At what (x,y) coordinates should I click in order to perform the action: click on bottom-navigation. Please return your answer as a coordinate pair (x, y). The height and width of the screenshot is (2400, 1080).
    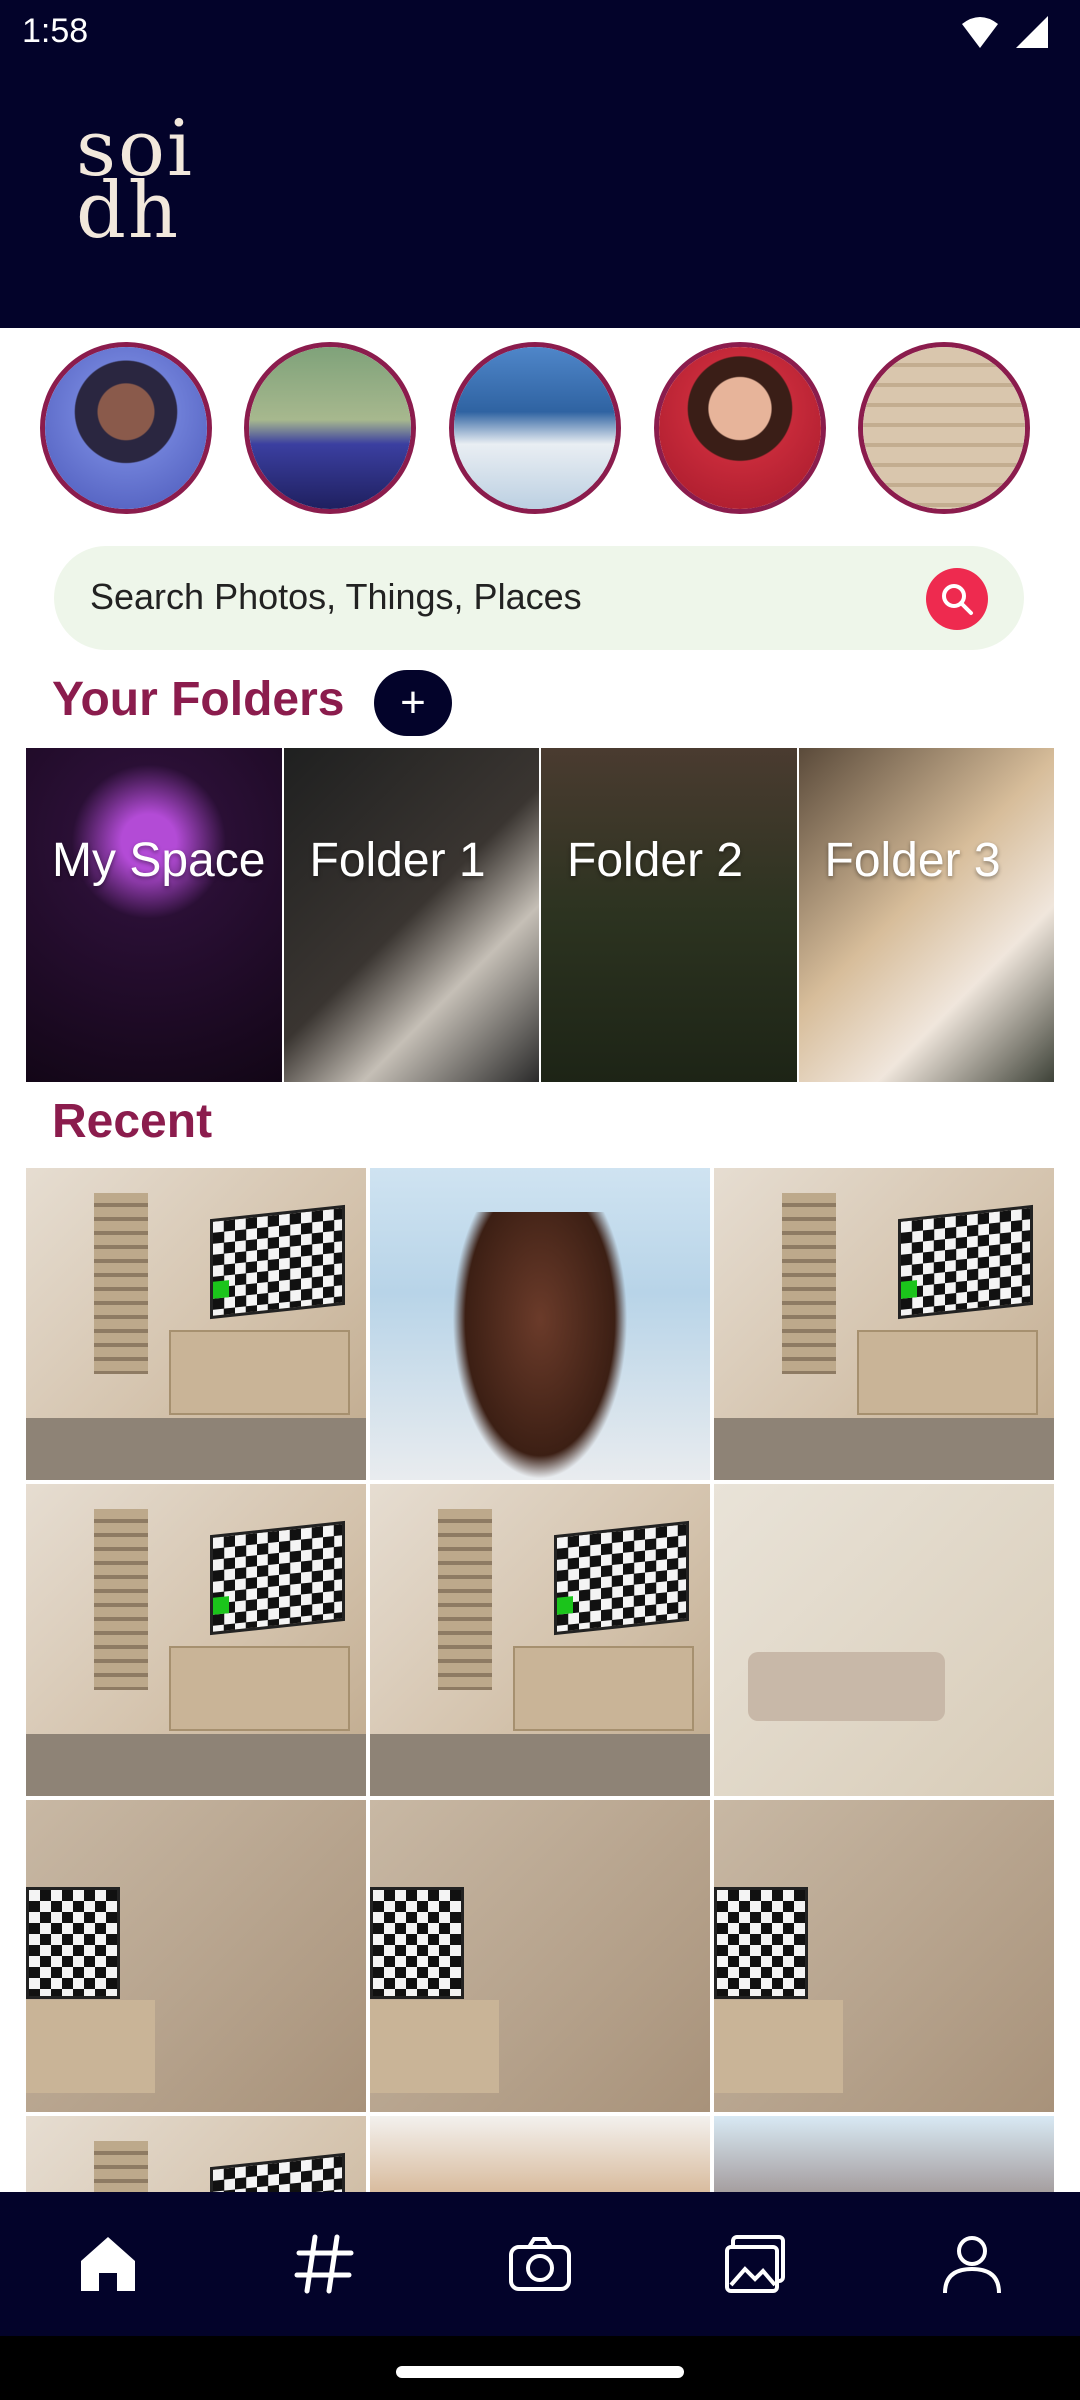
    Looking at the image, I should click on (540, 2264).